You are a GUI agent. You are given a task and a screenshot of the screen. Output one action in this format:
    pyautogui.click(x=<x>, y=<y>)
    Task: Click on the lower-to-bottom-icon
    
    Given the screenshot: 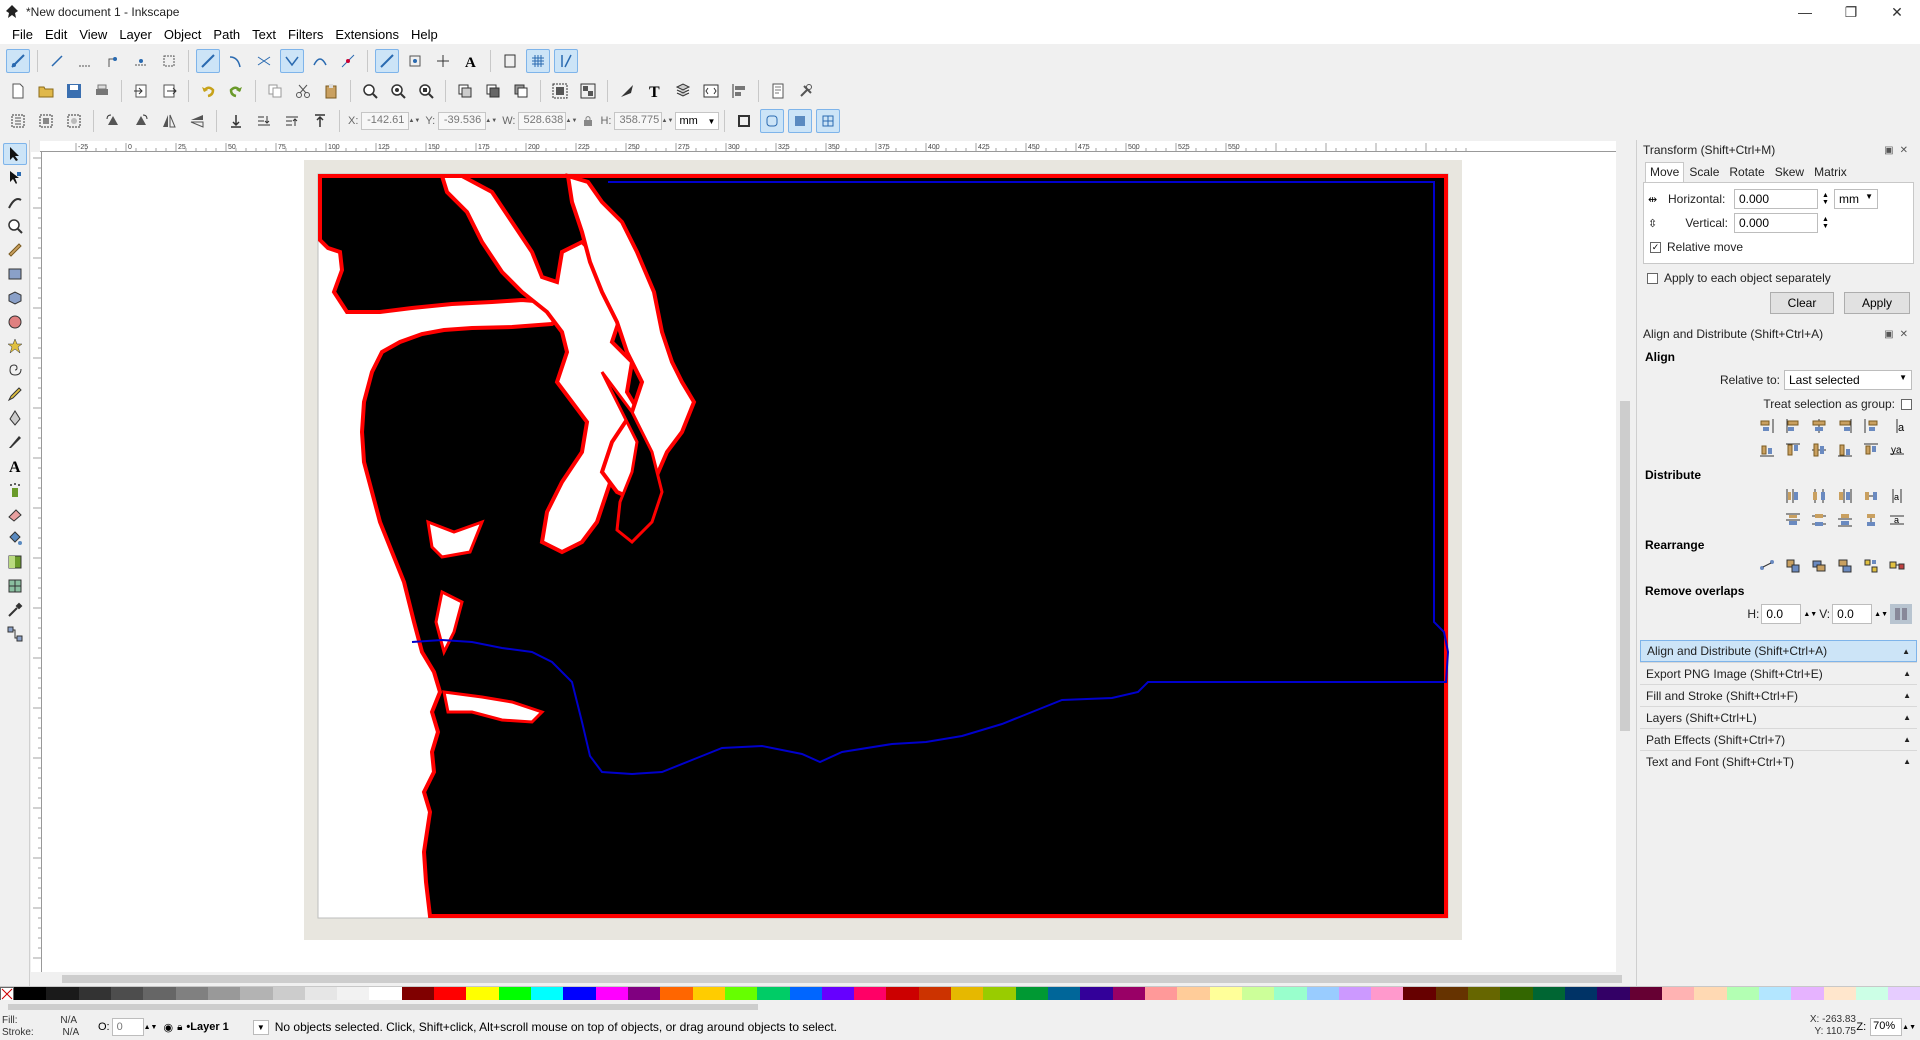 What is the action you would take?
    pyautogui.click(x=236, y=121)
    